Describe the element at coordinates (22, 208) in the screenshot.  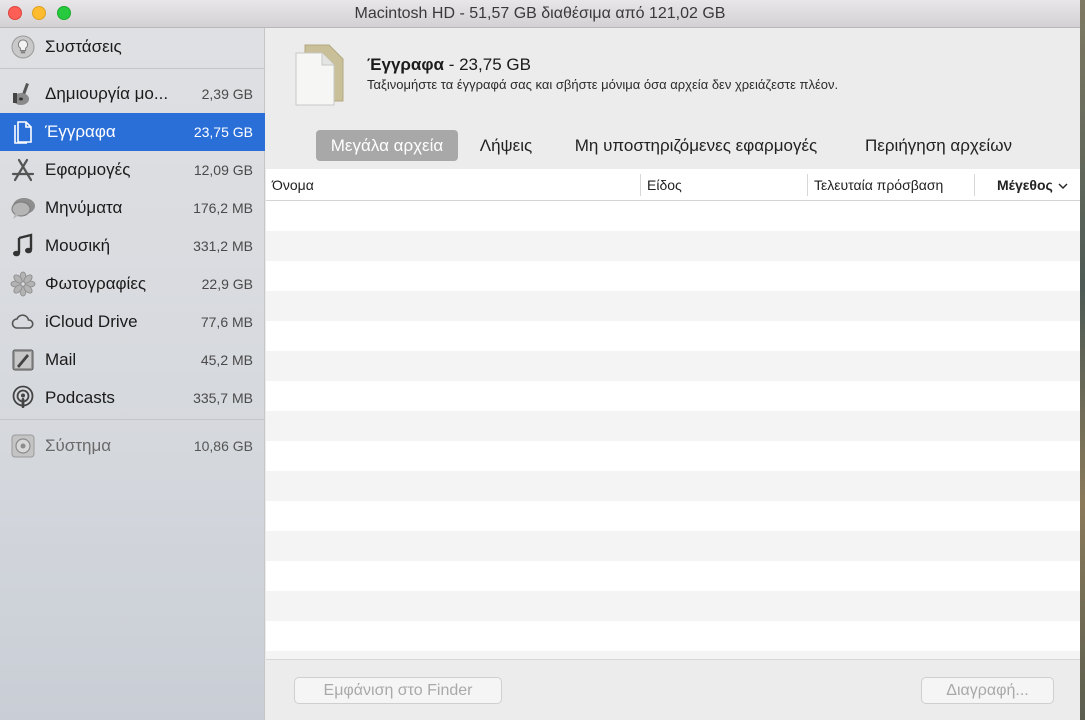
I see `messages-icon` at that location.